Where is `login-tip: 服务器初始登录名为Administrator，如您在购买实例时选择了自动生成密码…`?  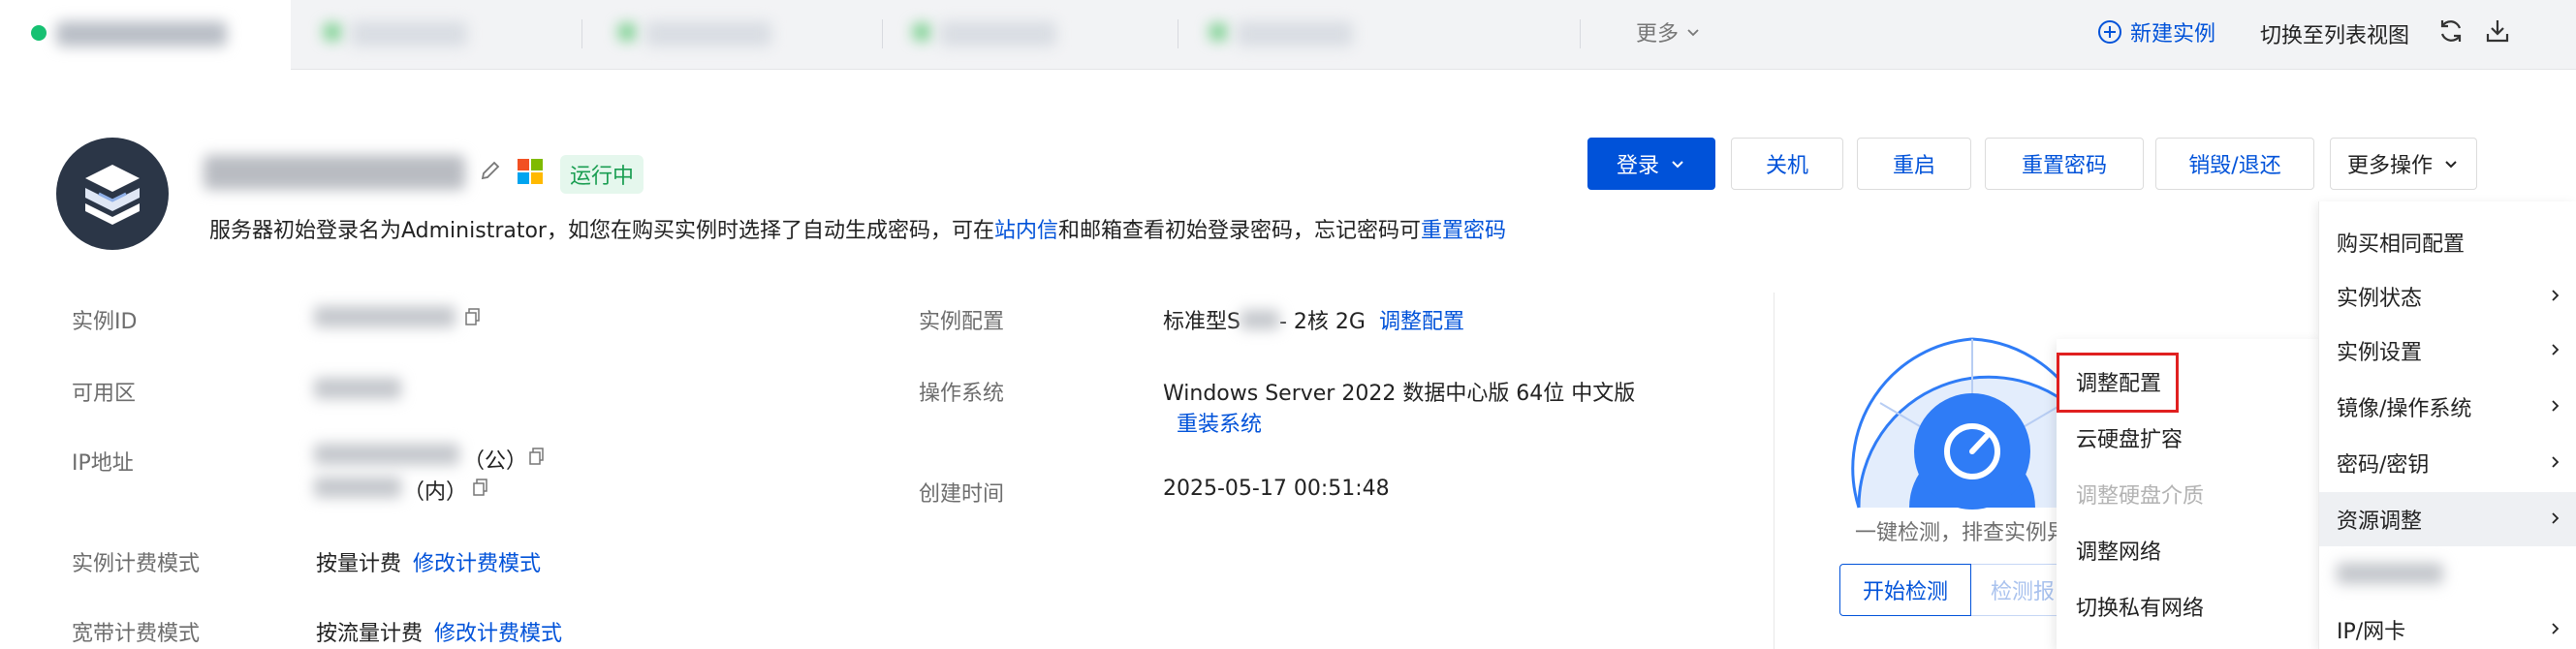
login-tip: 服务器初始登录名为Administrator，如您在购买实例时选择了自动生成密码… is located at coordinates (857, 229).